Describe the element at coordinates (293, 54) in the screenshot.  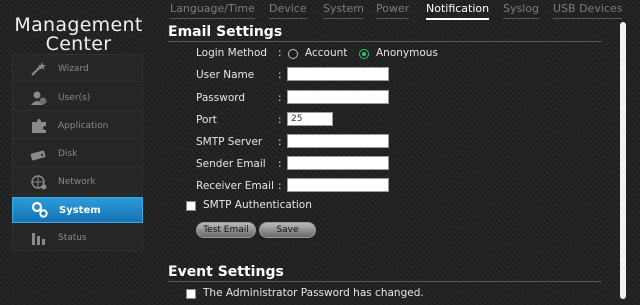
I see `login-method-account-radio` at that location.